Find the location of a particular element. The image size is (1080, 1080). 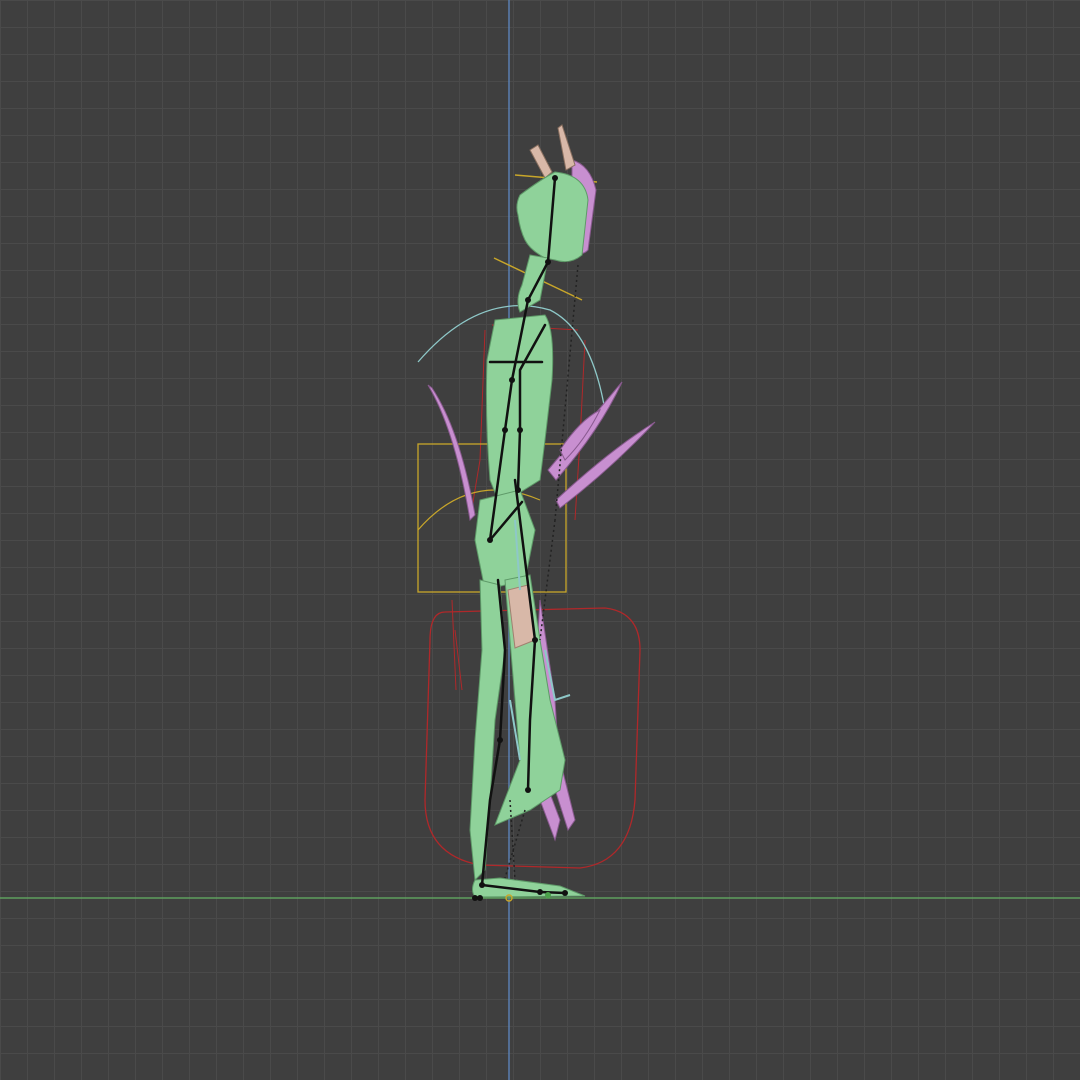

horn-front is located at coordinates (541, 161).